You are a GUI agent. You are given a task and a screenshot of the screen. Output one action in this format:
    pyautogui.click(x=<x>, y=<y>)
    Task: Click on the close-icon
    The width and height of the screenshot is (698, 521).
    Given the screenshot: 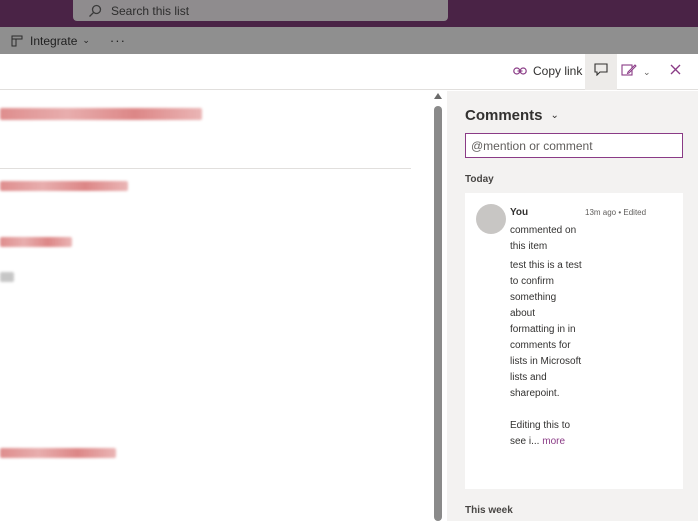 What is the action you would take?
    pyautogui.click(x=675, y=71)
    